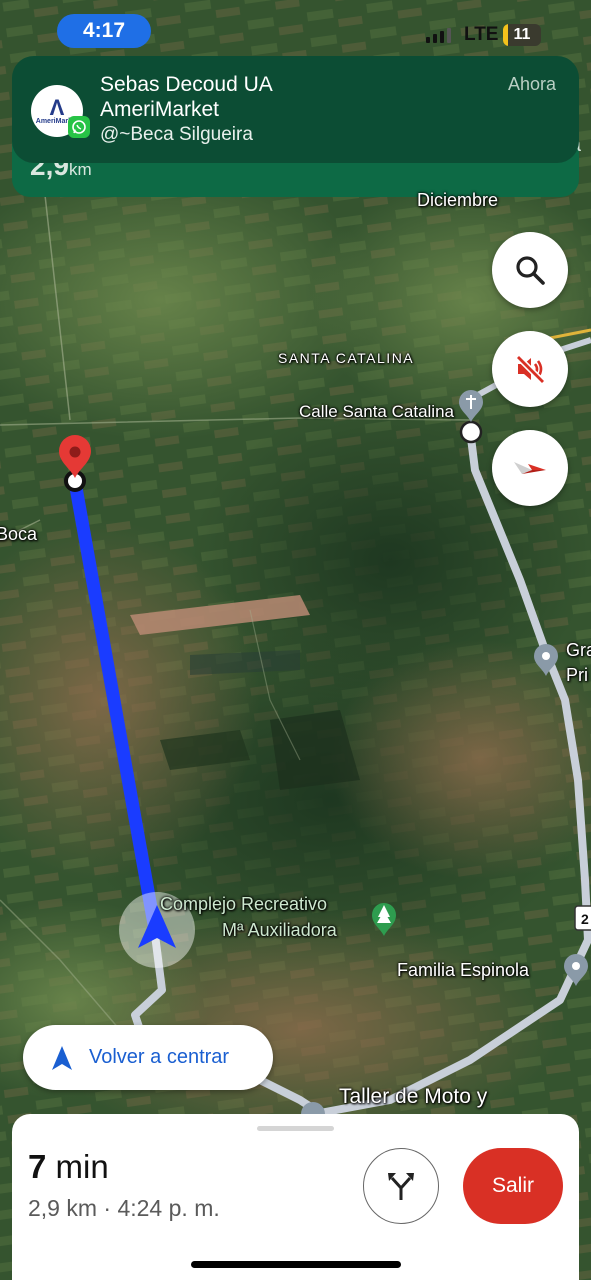  I want to click on mute-button, so click(530, 369).